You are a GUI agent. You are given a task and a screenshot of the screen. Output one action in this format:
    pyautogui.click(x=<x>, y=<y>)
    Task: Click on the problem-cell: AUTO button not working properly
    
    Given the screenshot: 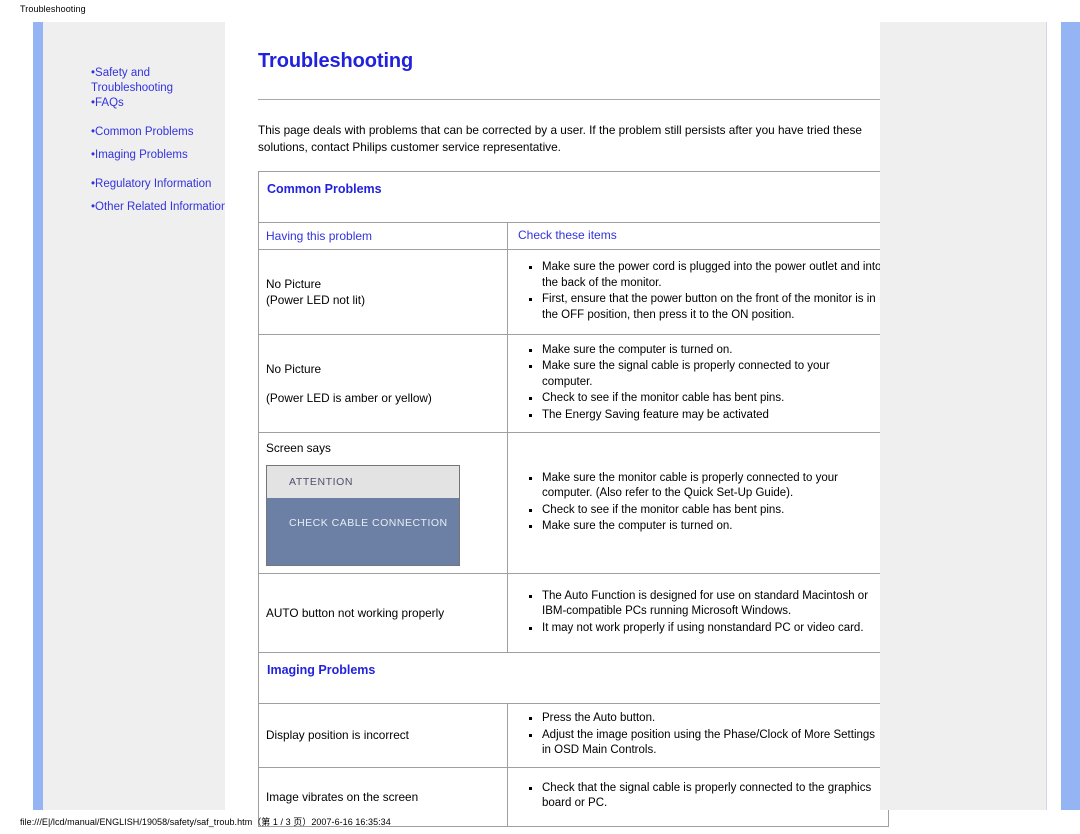 What is the action you would take?
    pyautogui.click(x=383, y=613)
    